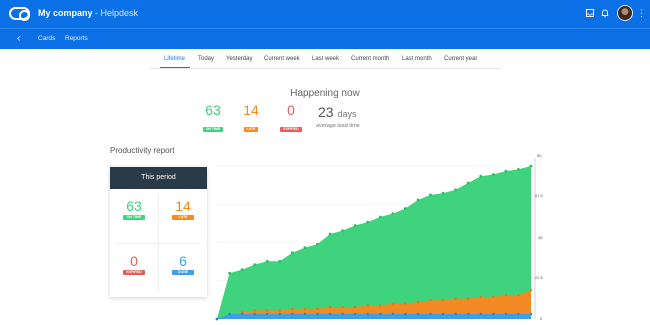  Describe the element at coordinates (590, 13) in the screenshot. I see `inbox-icon` at that location.